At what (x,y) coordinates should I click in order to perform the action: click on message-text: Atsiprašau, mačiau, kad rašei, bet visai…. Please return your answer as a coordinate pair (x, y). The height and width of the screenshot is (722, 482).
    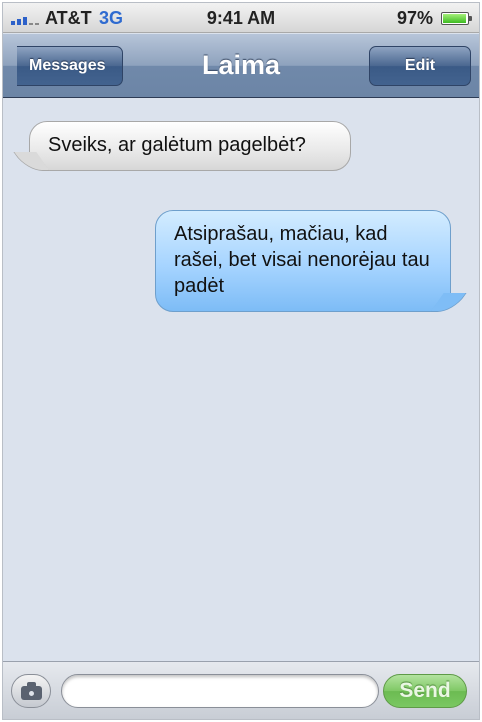
    Looking at the image, I should click on (302, 260).